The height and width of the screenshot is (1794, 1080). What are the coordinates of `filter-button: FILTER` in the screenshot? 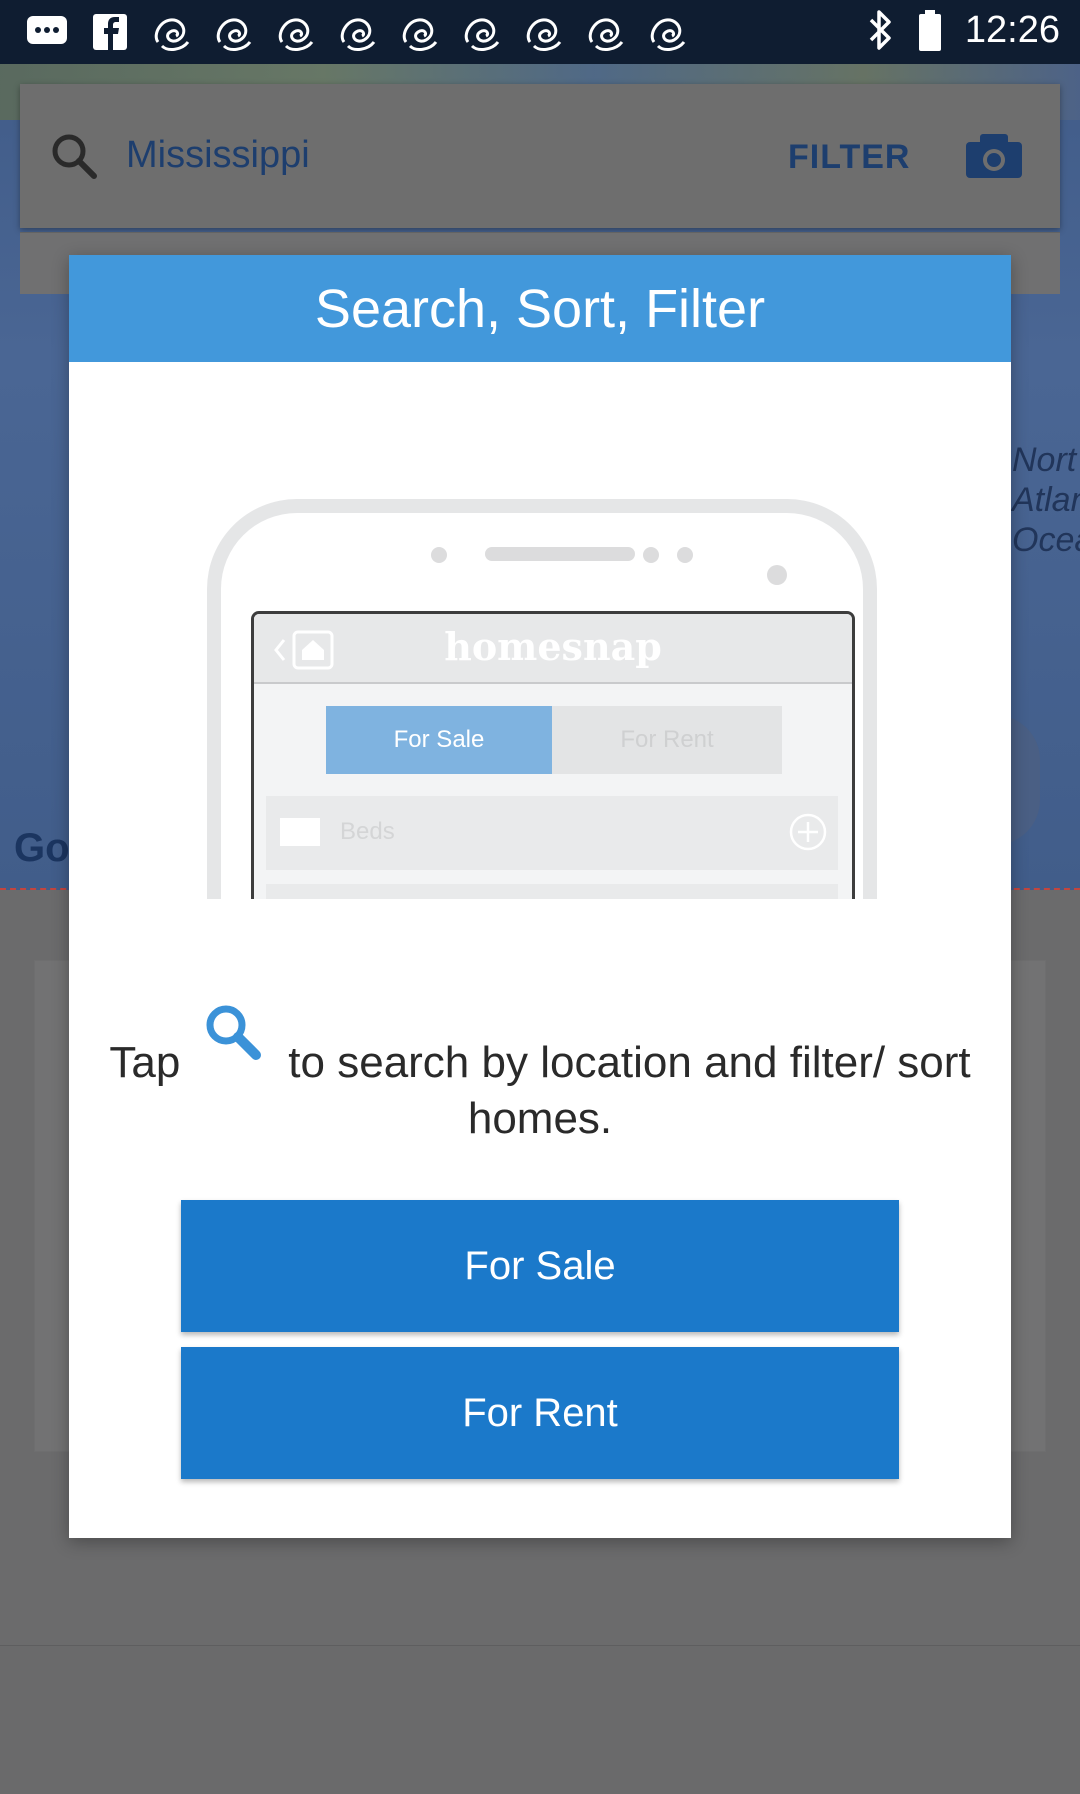 It's located at (849, 157).